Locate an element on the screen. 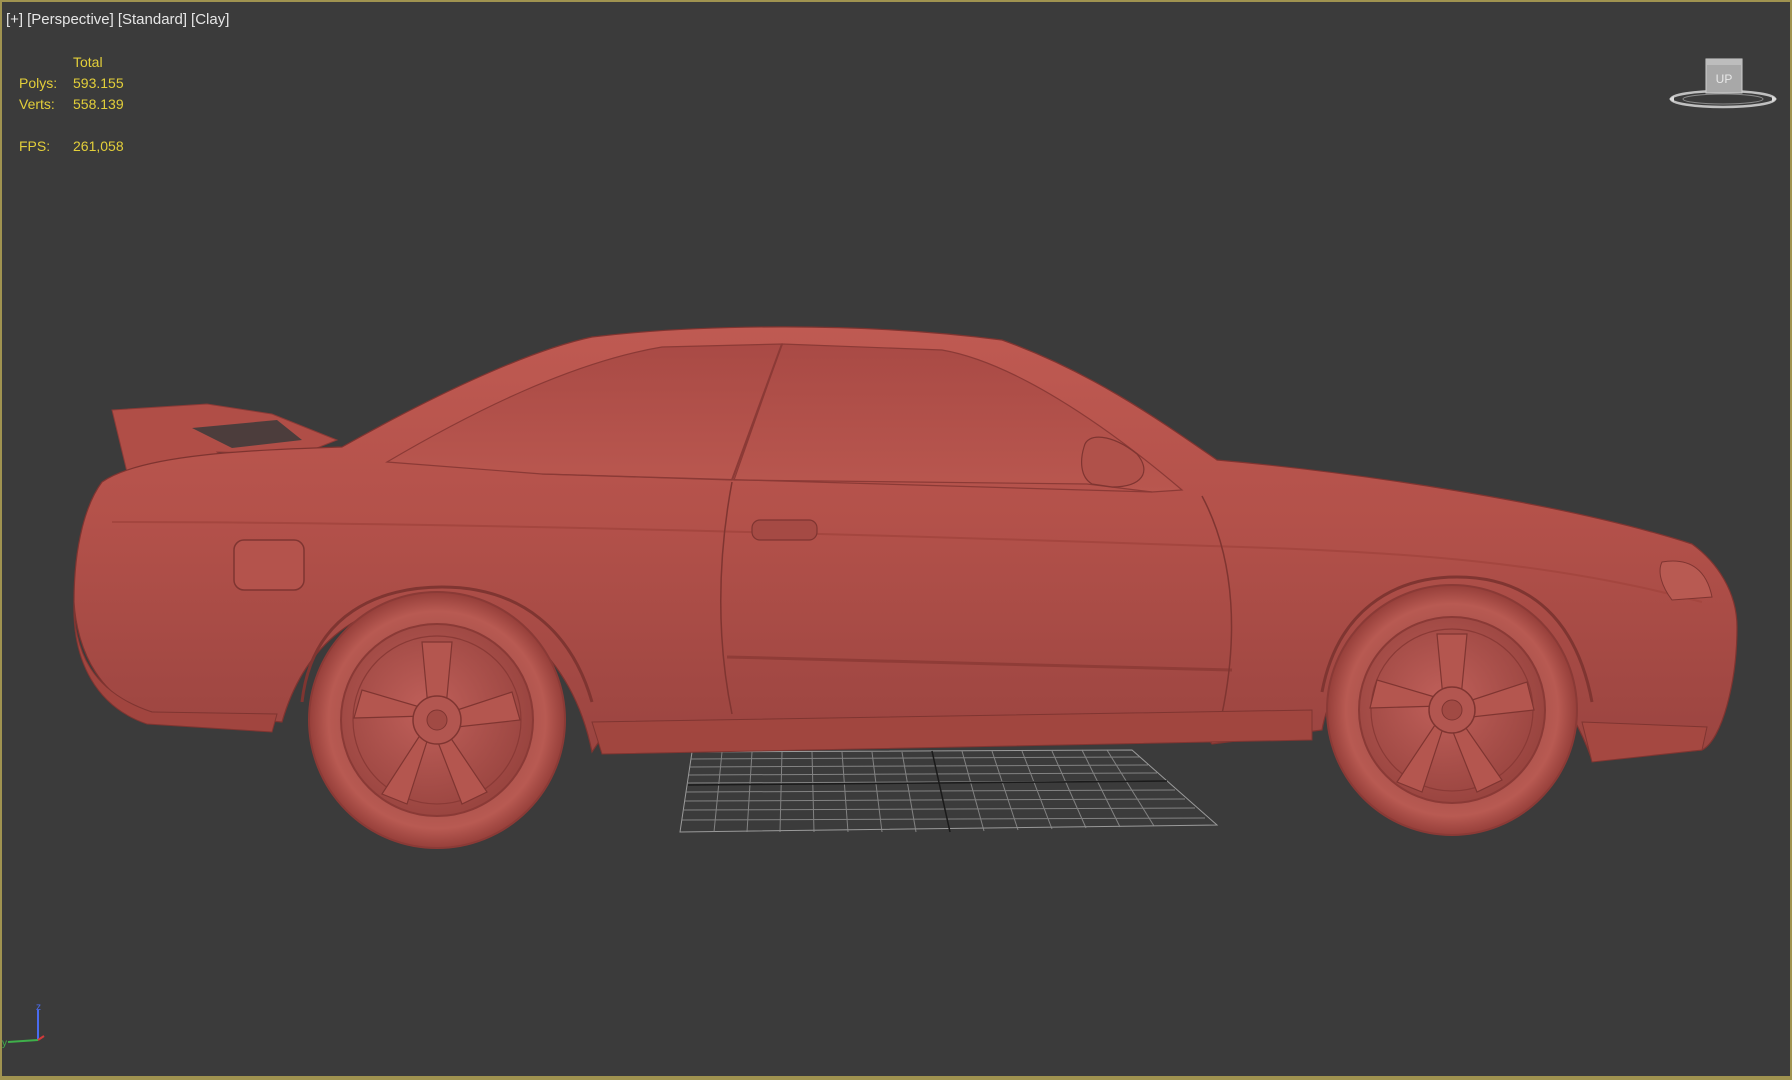 The image size is (1792, 1080). ground-grid is located at coordinates (949, 791).